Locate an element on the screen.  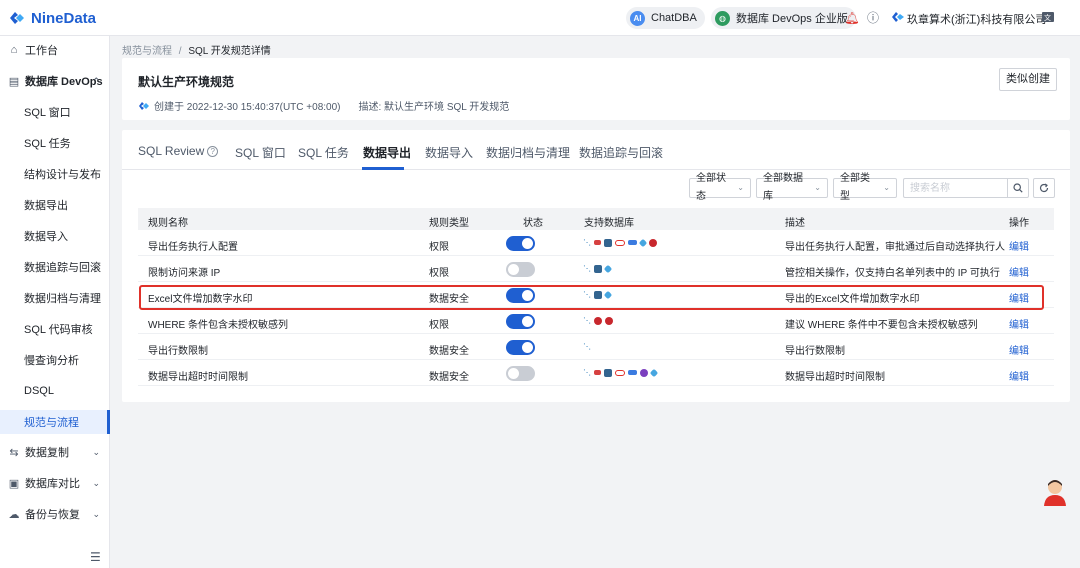
collapse-menu-icon: ☰ is located at coordinates (95, 557).